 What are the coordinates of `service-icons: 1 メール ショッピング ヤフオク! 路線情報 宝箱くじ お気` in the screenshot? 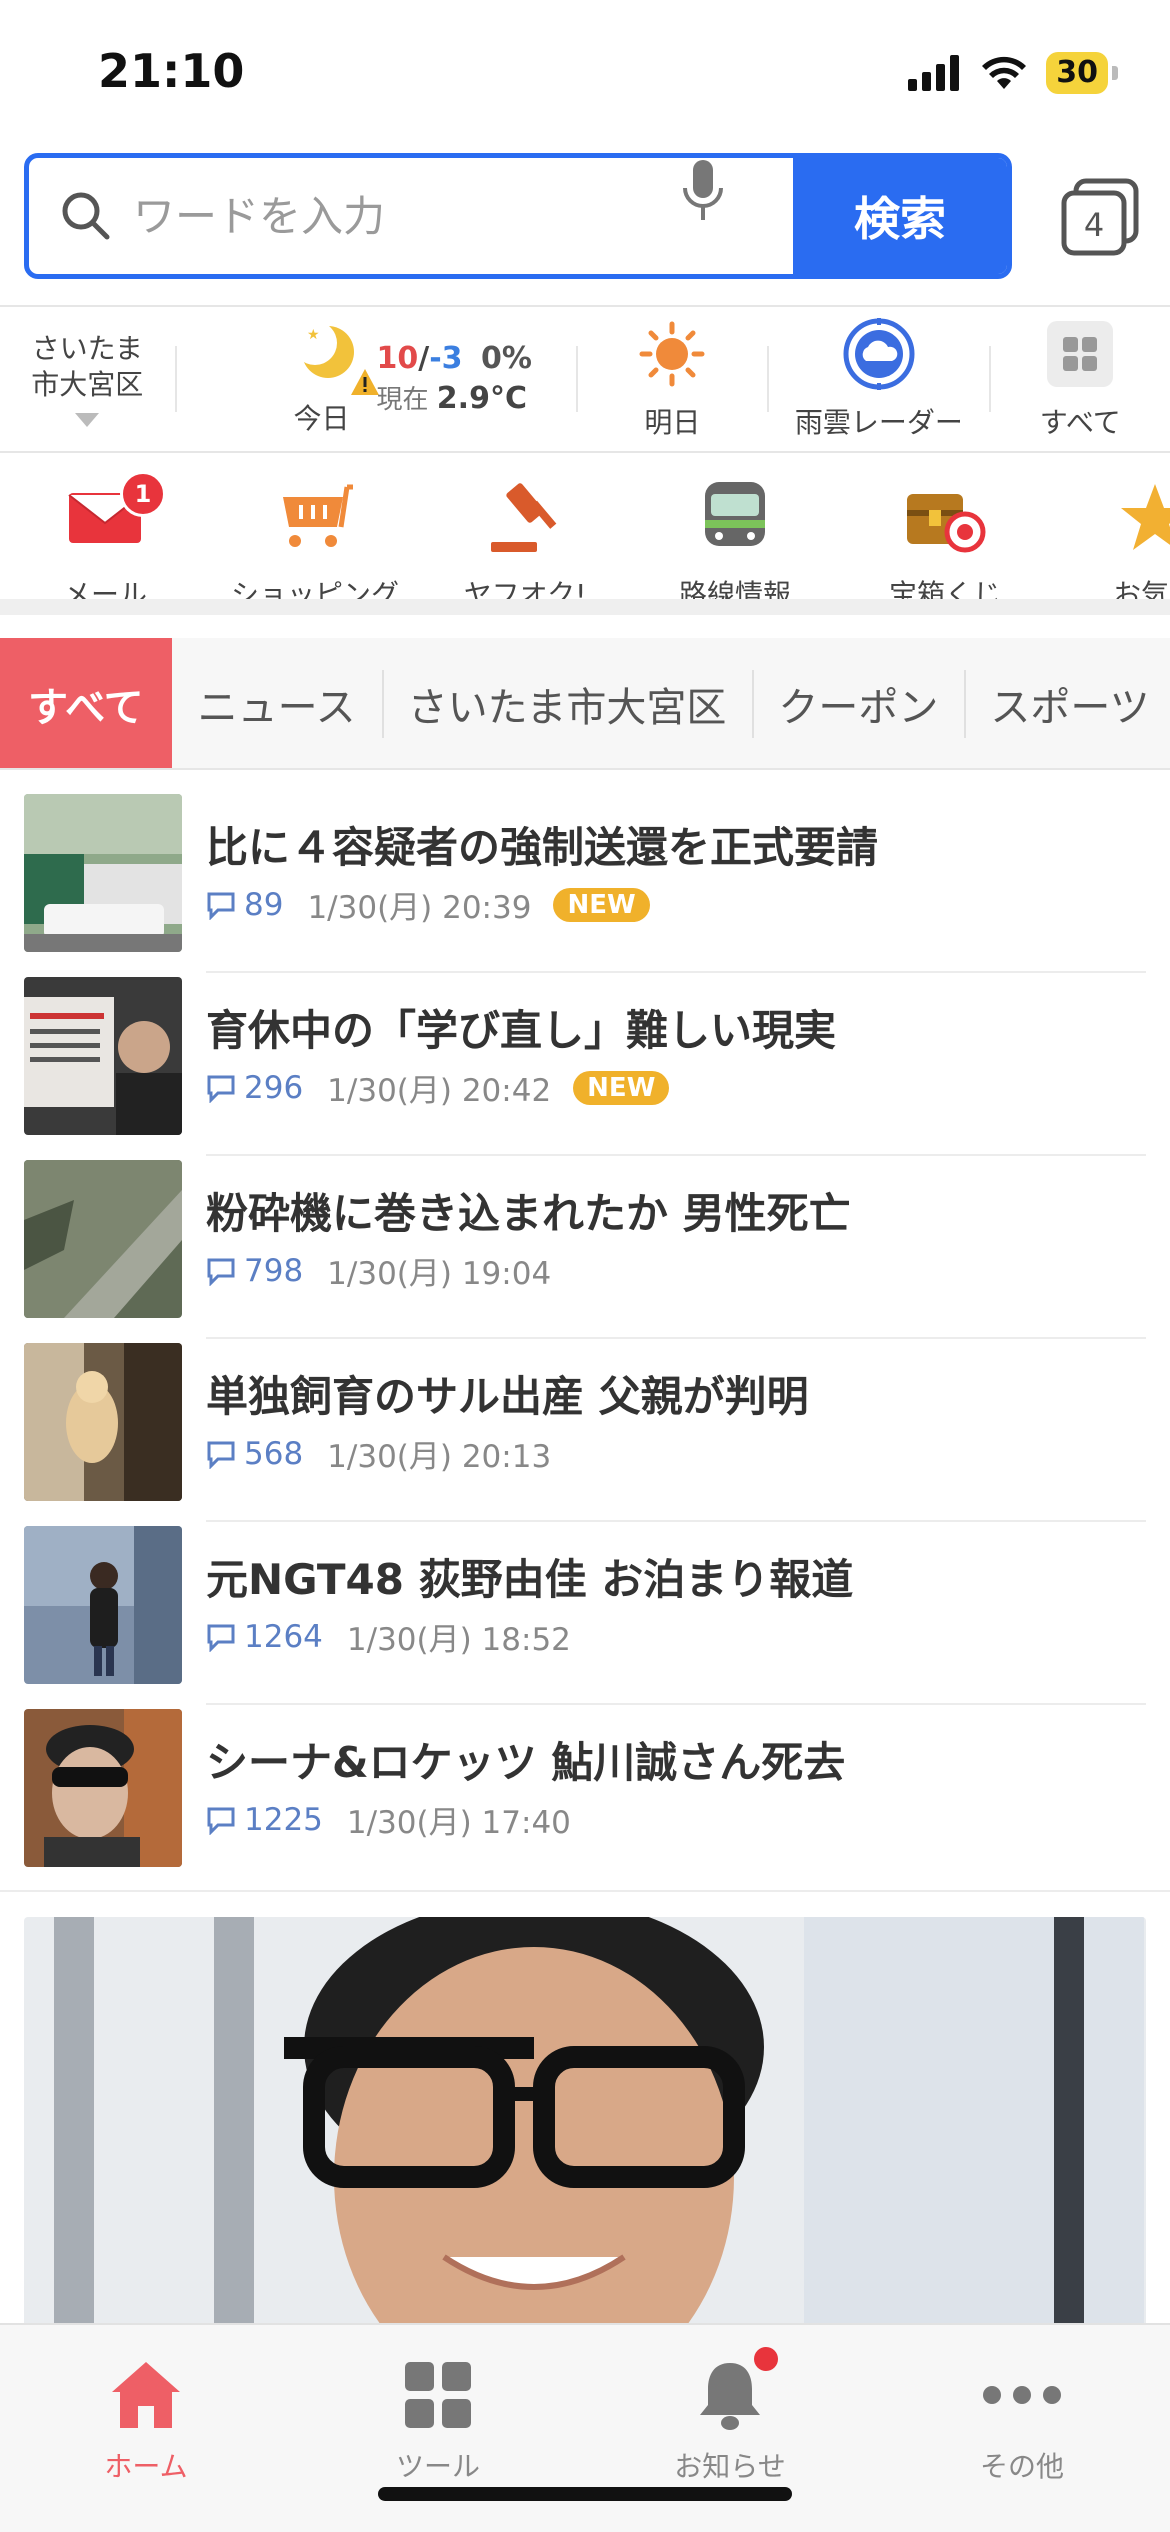 It's located at (585, 535).